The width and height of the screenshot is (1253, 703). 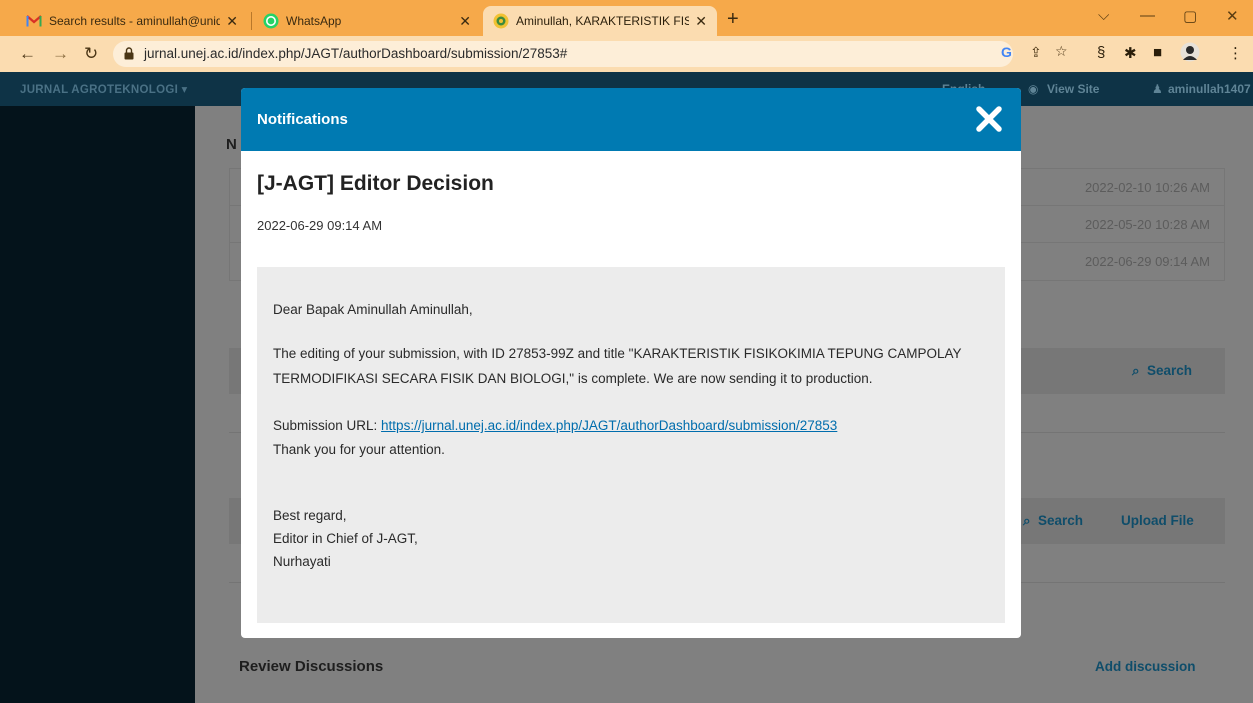 What do you see at coordinates (1147, 261) in the screenshot?
I see `notification-timestamp: 2022-06-29 09:14 AM` at bounding box center [1147, 261].